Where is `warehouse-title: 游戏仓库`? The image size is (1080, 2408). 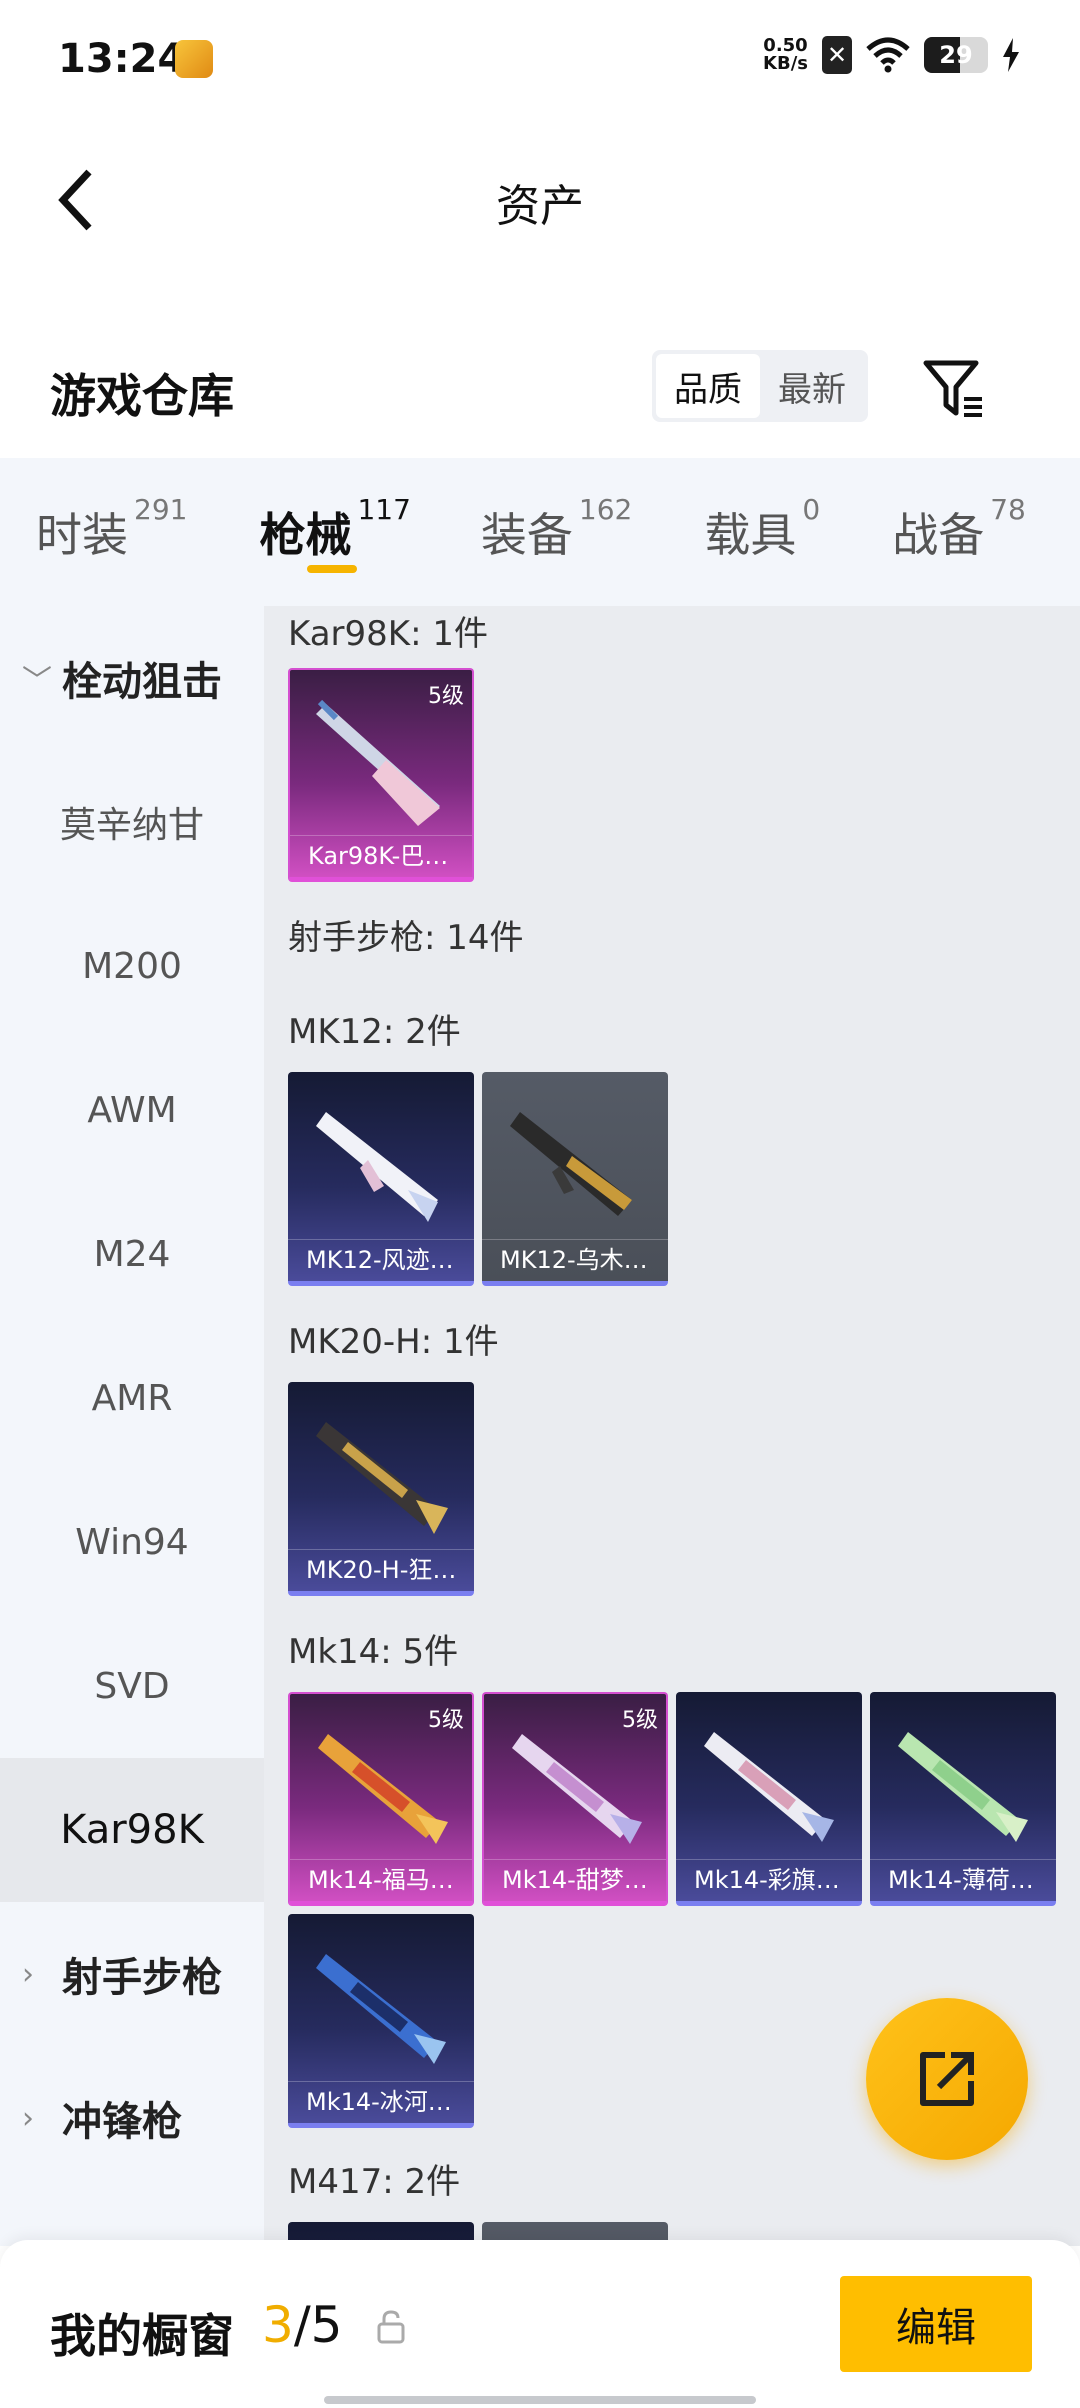
warehouse-title: 游戏仓库 is located at coordinates (142, 396).